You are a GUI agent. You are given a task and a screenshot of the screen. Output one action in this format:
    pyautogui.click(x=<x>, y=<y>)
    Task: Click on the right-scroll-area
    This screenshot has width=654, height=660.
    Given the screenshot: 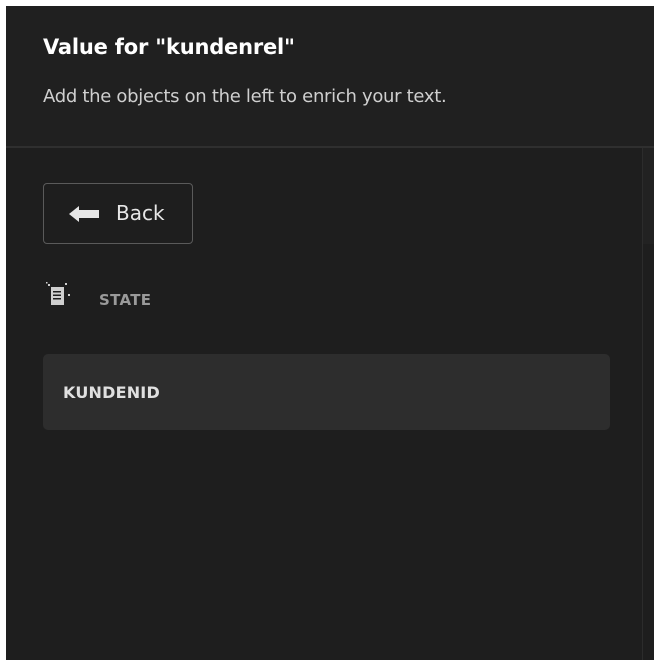 What is the action you would take?
    pyautogui.click(x=648, y=196)
    